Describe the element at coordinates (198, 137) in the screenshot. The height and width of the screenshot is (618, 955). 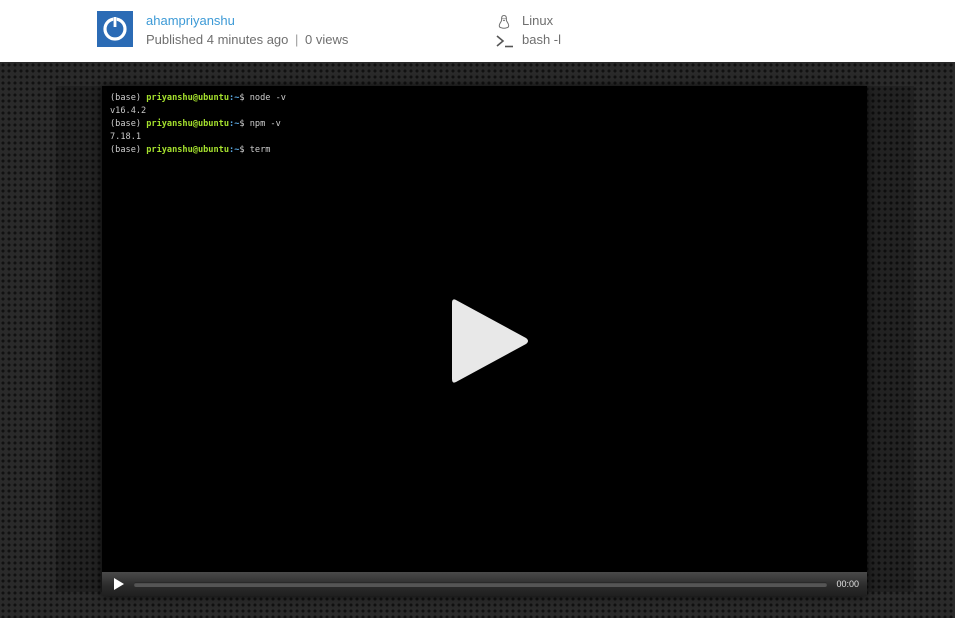
I see `terminal-line: 7.18.1` at that location.